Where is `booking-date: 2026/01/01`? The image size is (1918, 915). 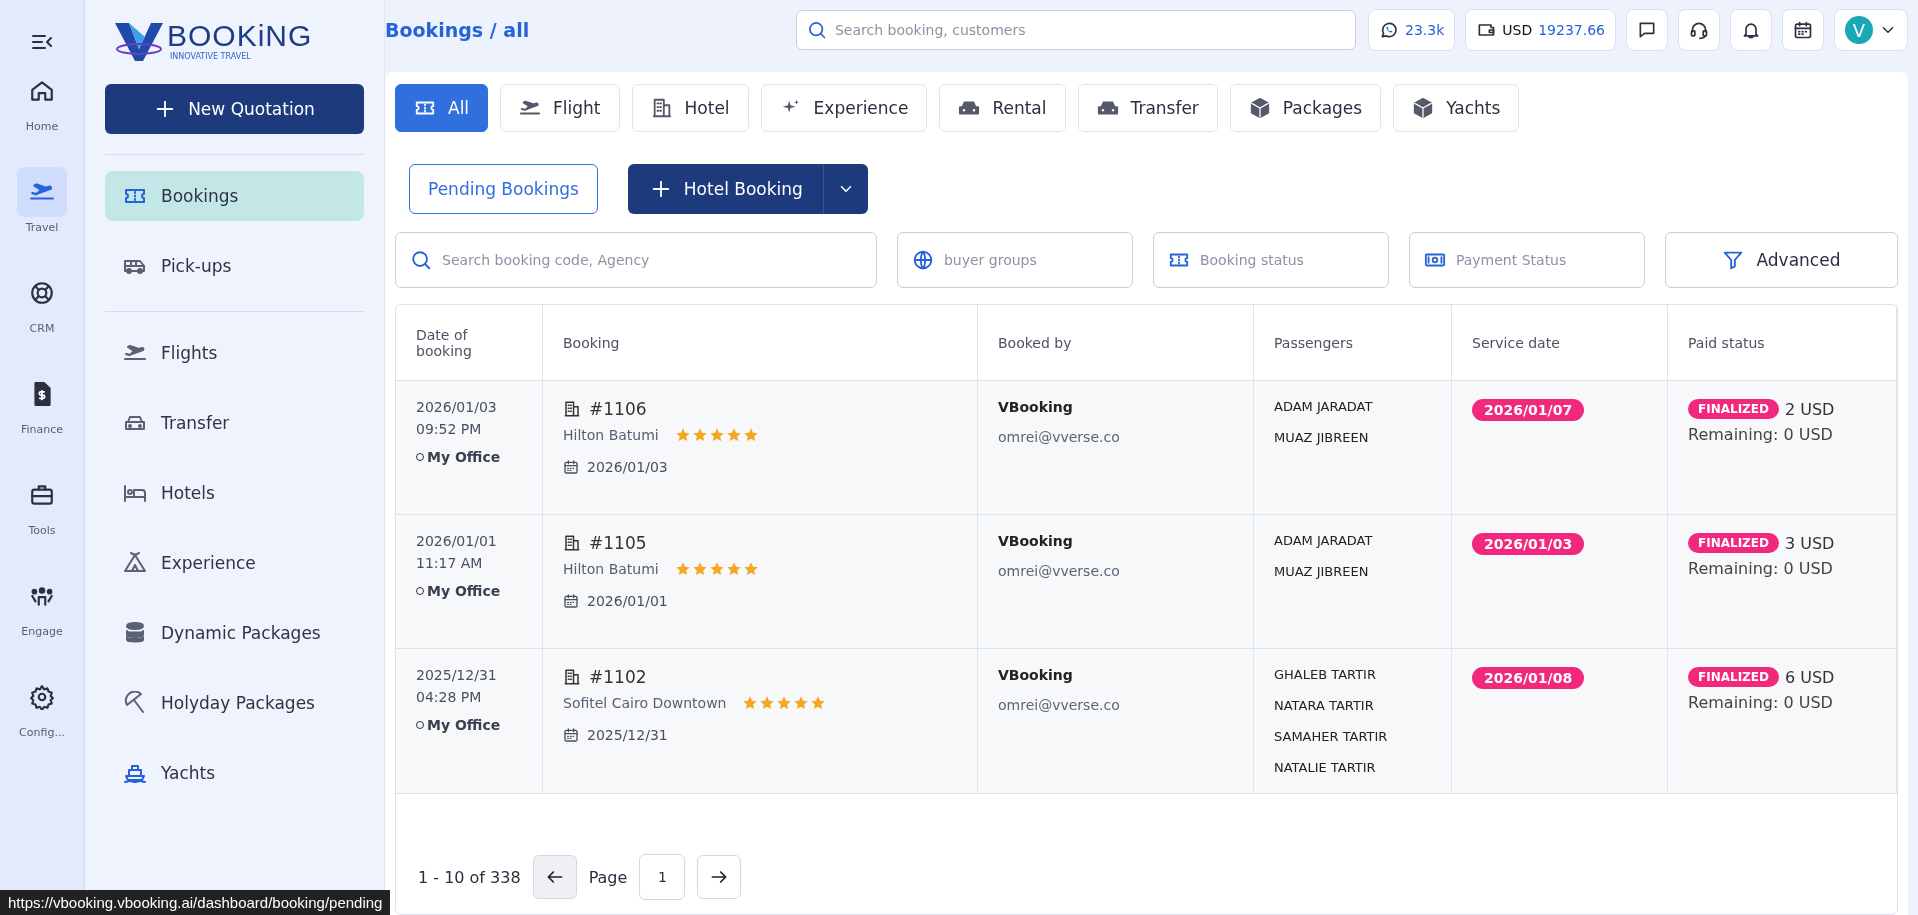 booking-date: 2026/01/01 is located at coordinates (457, 541).